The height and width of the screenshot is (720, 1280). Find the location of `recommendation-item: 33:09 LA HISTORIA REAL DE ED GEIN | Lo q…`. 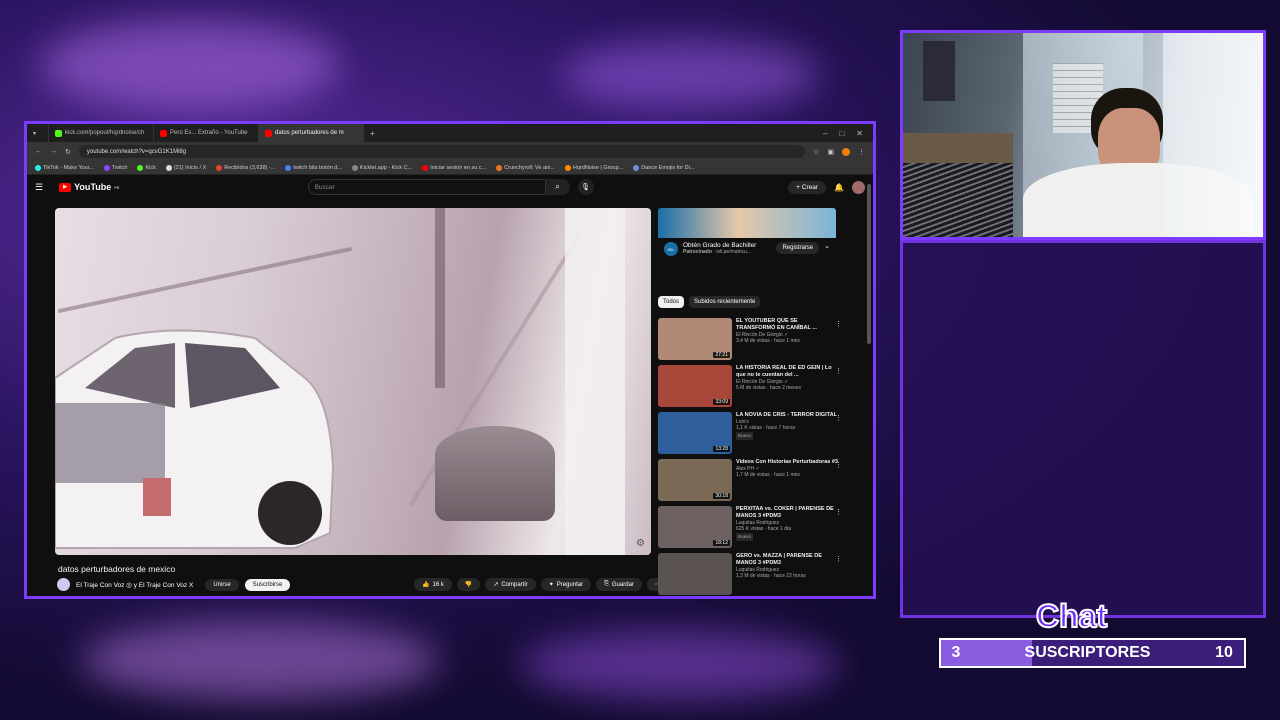

recommendation-item: 33:09 LA HISTORIA REAL DE ED GEIN | Lo q… is located at coordinates (750, 388).